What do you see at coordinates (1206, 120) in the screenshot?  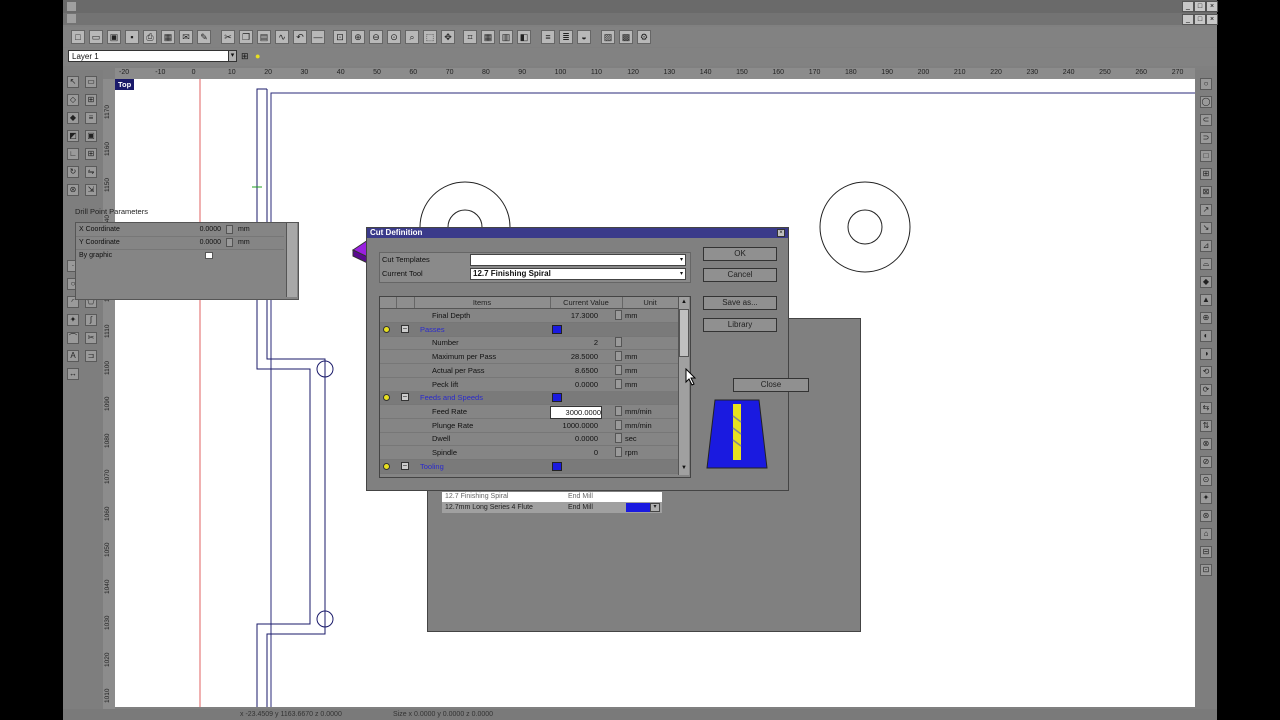 I see `right-tool-icon: ⊂` at bounding box center [1206, 120].